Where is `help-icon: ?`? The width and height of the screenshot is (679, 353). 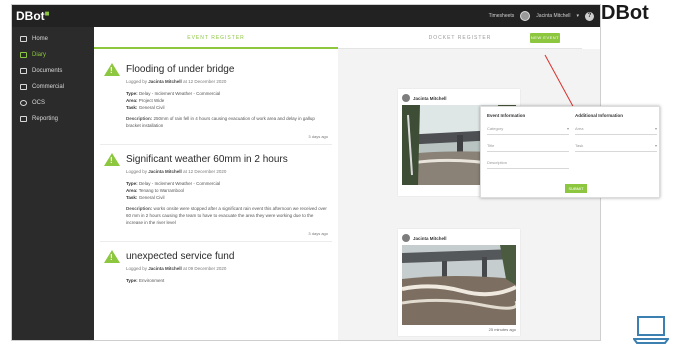 help-icon: ? is located at coordinates (589, 16).